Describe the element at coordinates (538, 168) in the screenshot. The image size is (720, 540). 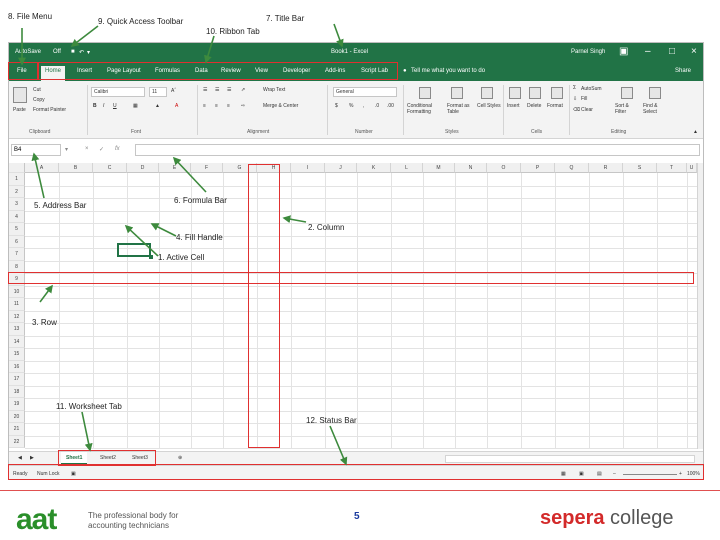
I see `column-header-p: P` at that location.